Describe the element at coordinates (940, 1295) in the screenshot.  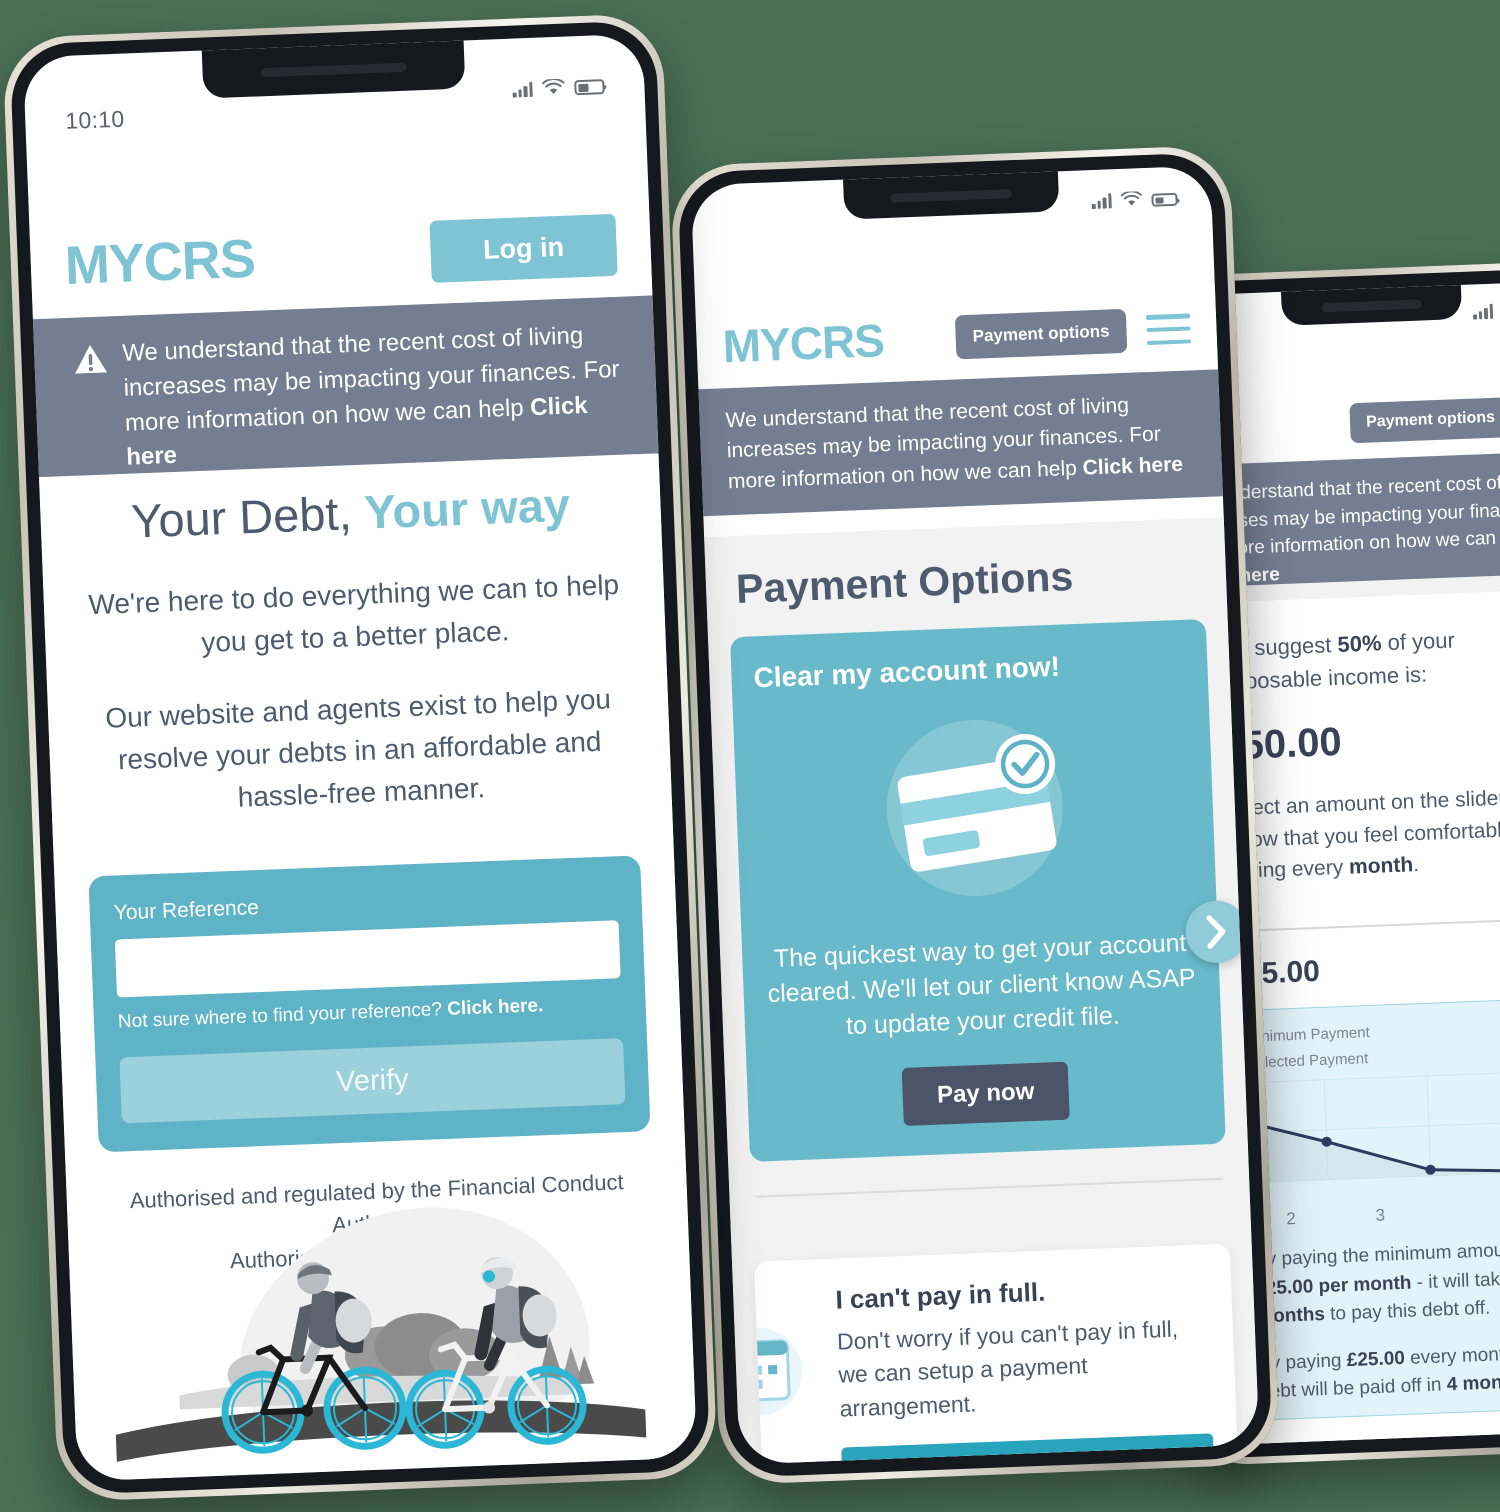
I see `cannot-pay-title: I can't pay in full.` at that location.